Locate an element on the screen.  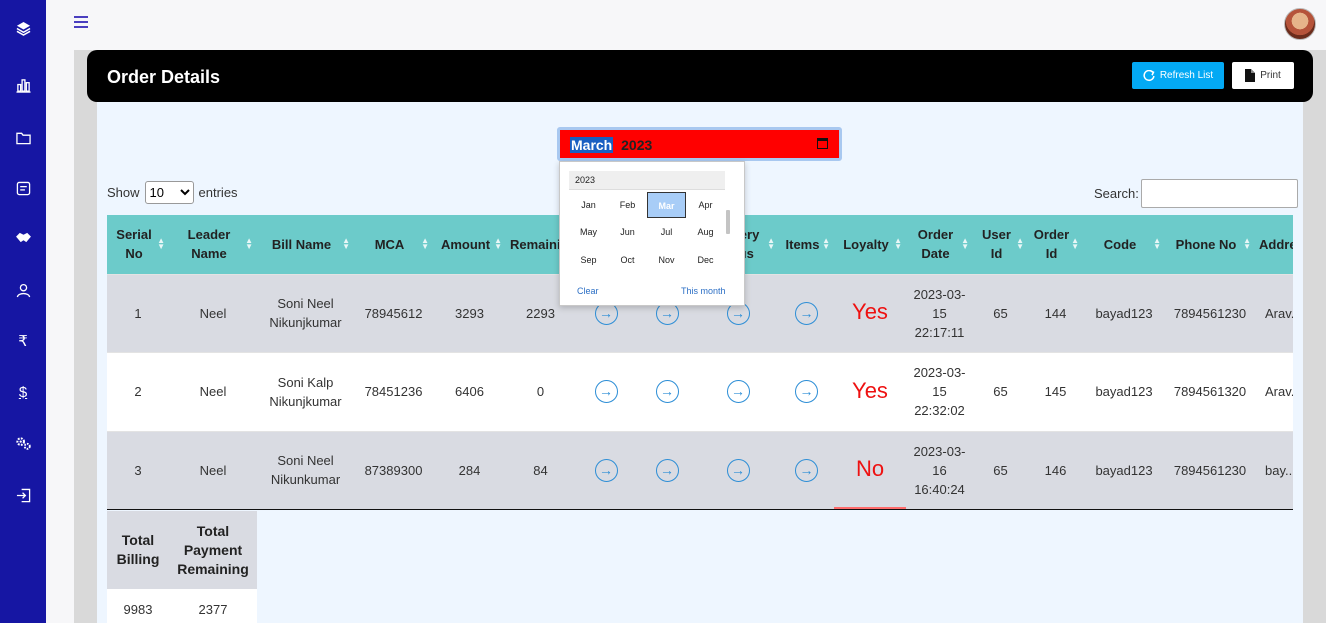
document-icon is located at coordinates (23, 188).